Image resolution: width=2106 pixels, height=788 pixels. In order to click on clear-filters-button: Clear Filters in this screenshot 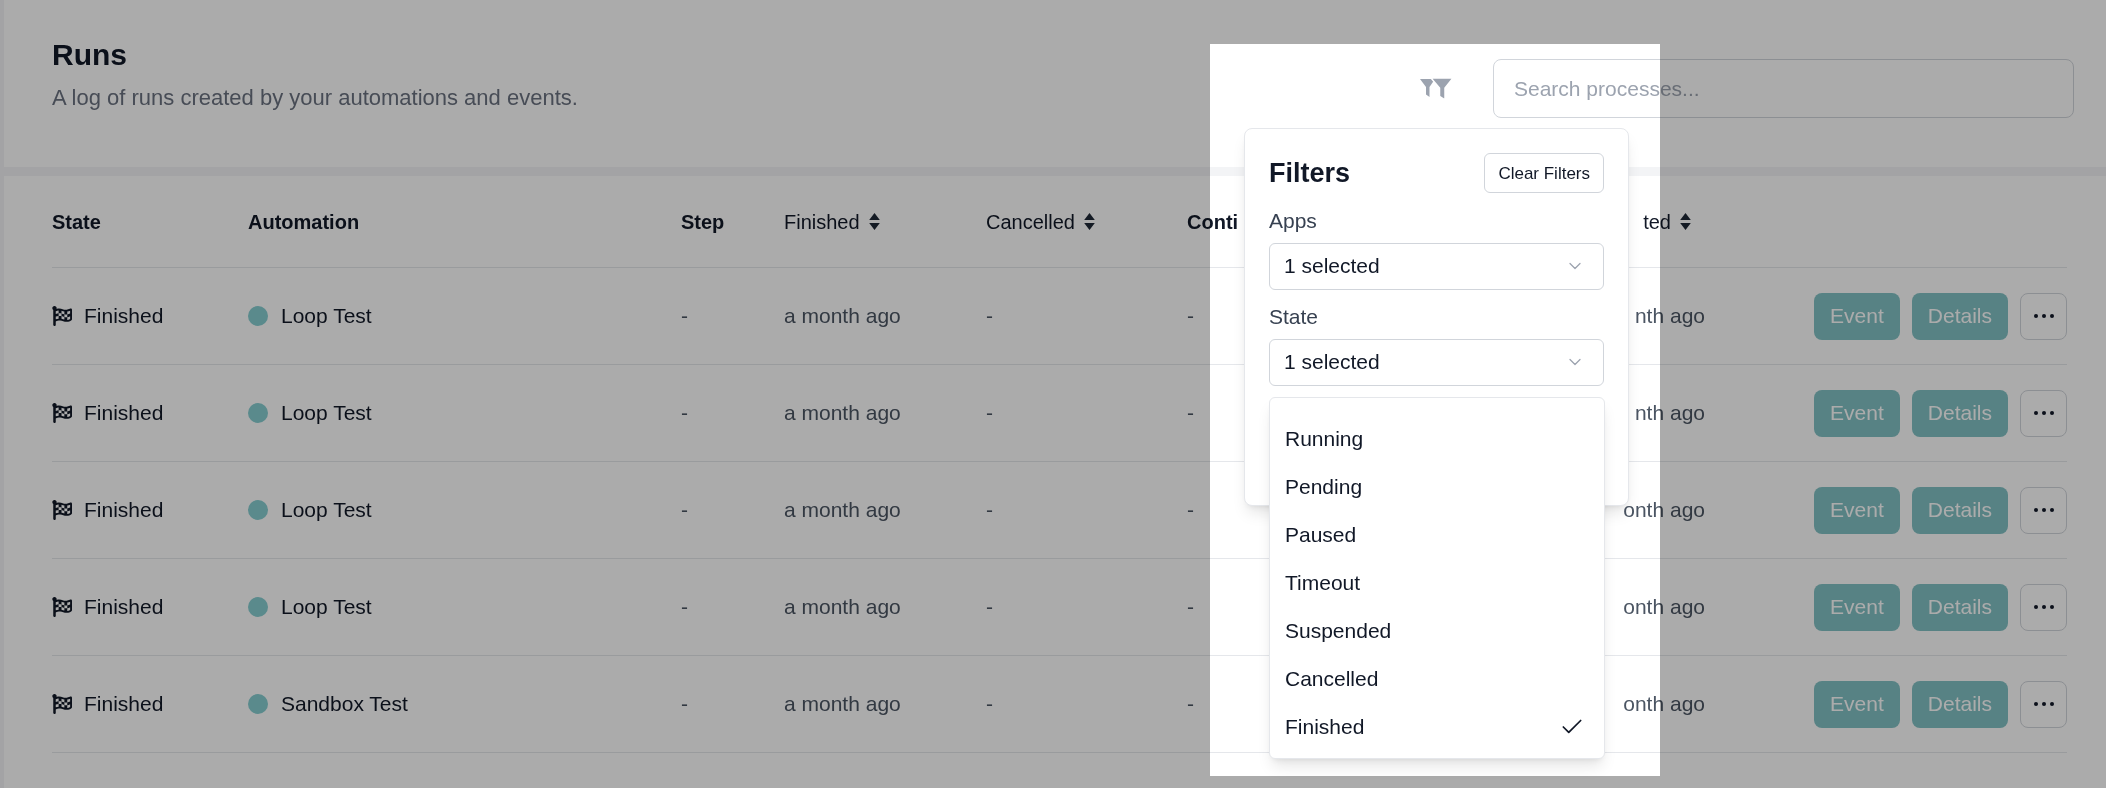, I will do `click(1544, 173)`.